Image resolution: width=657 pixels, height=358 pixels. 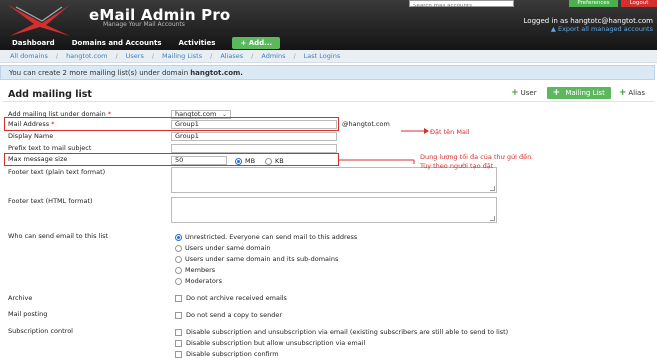 I want to click on annotation-mail-note: Đặt tên Mail, so click(x=450, y=132).